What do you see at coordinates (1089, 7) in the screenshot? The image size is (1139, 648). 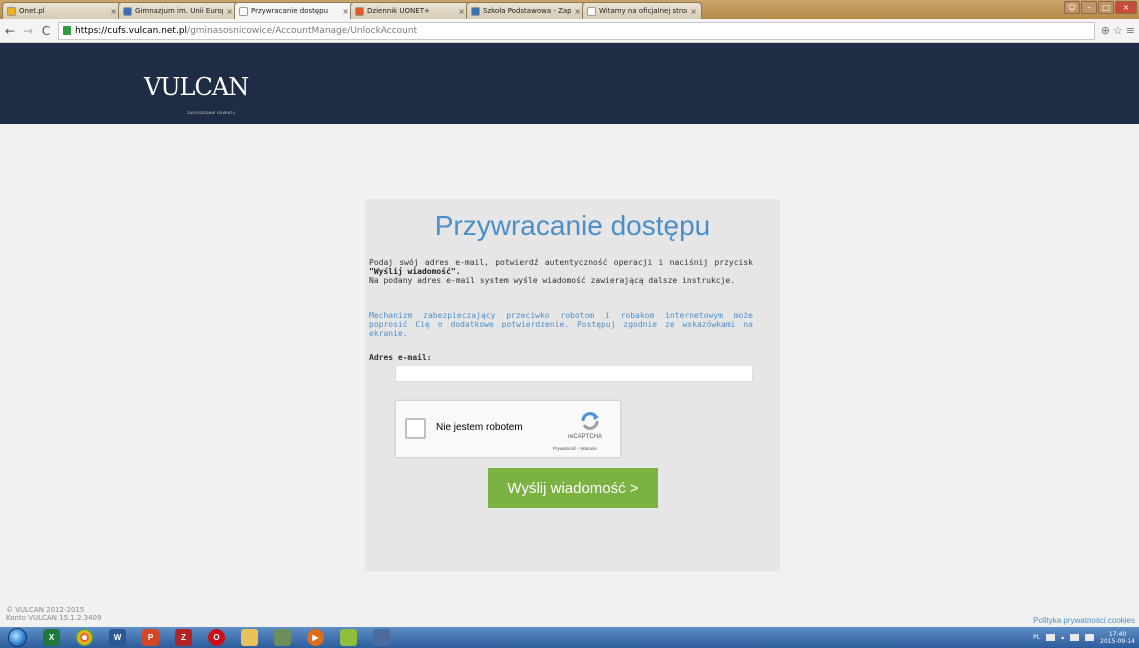 I see `minimize-icon: –` at bounding box center [1089, 7].